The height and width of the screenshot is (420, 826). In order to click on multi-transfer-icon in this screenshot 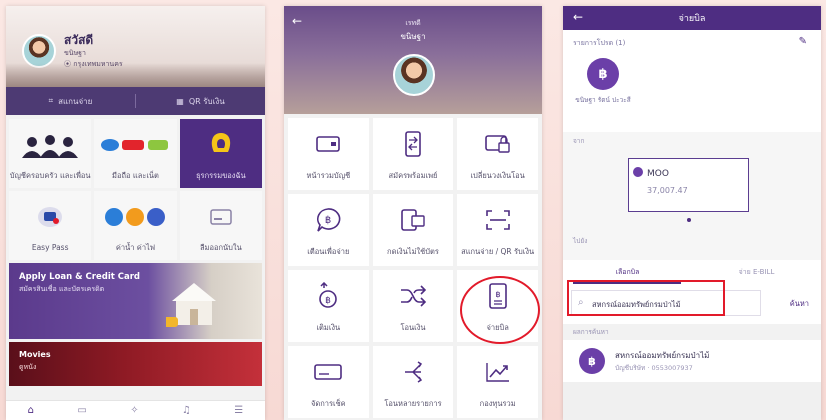, I will do `click(413, 372)`.